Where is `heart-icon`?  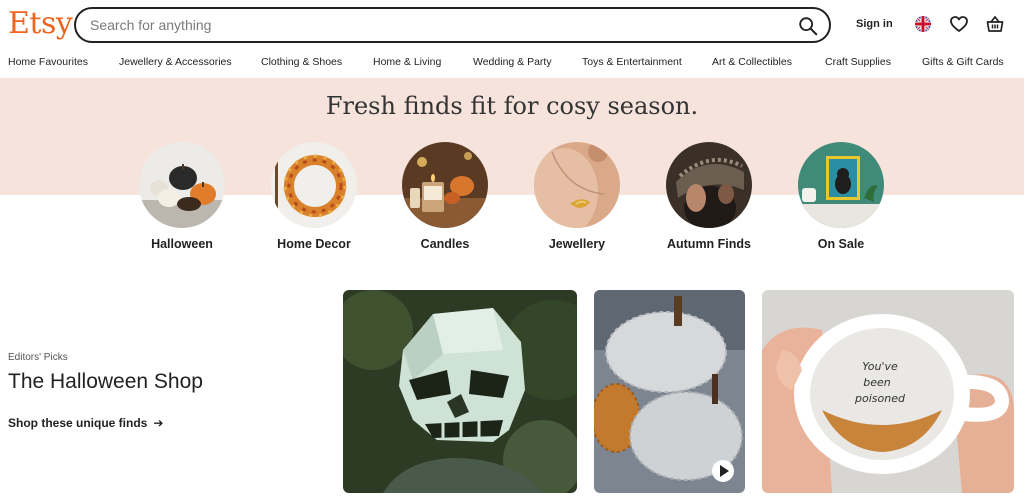
heart-icon is located at coordinates (959, 24).